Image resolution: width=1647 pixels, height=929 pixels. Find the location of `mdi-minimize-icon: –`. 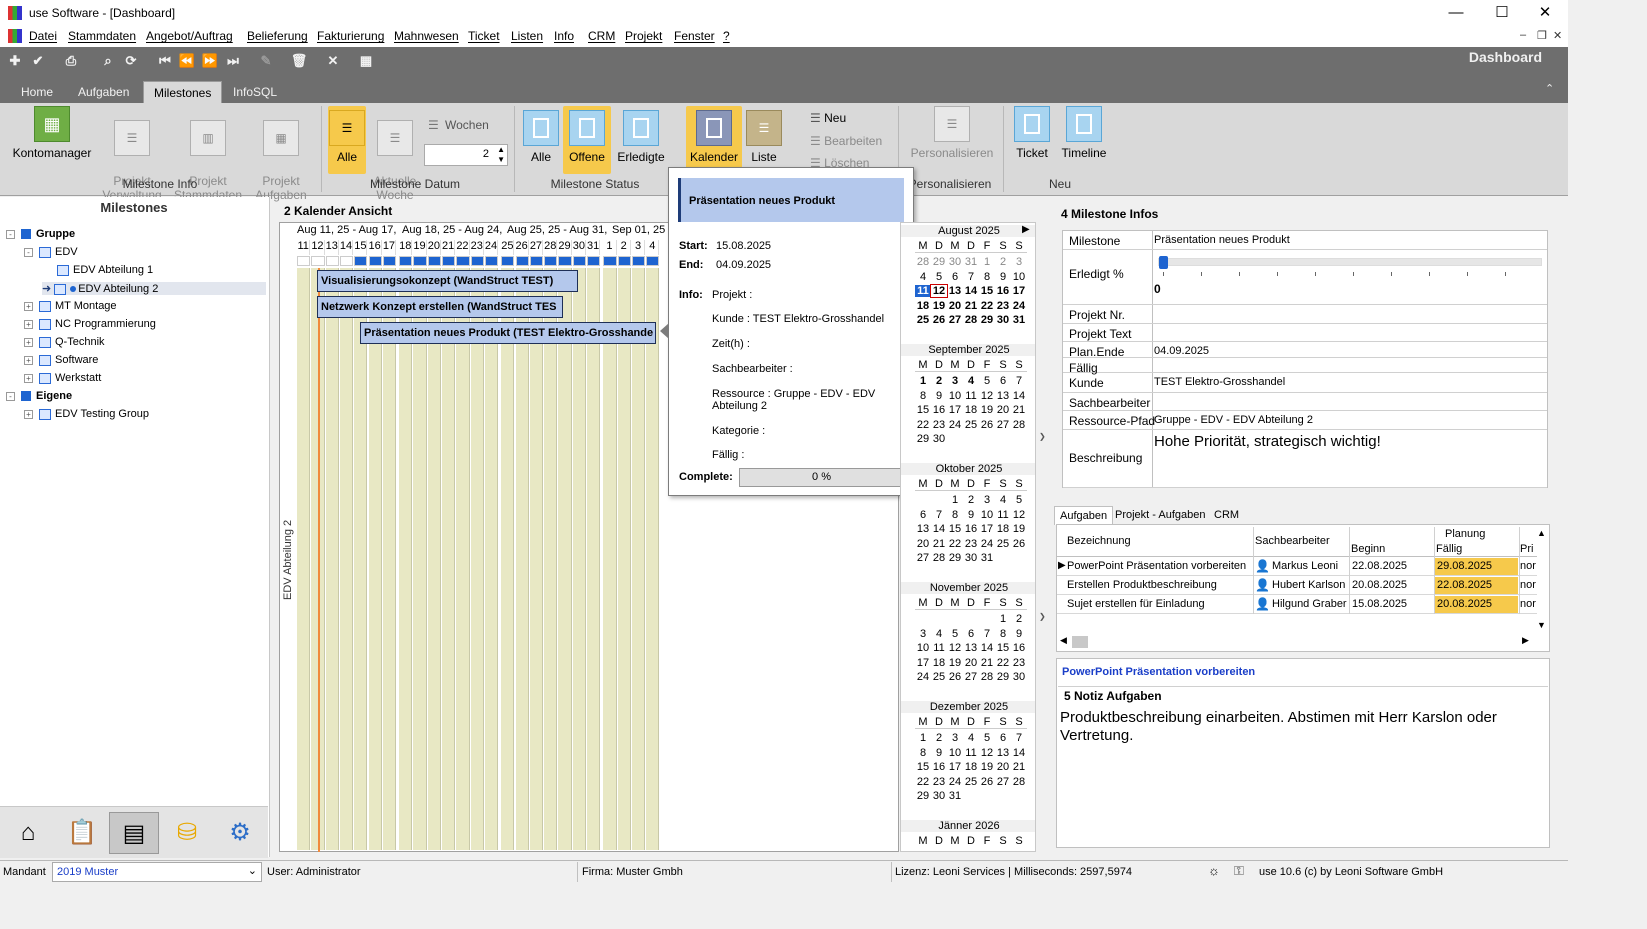

mdi-minimize-icon: – is located at coordinates (1523, 35).